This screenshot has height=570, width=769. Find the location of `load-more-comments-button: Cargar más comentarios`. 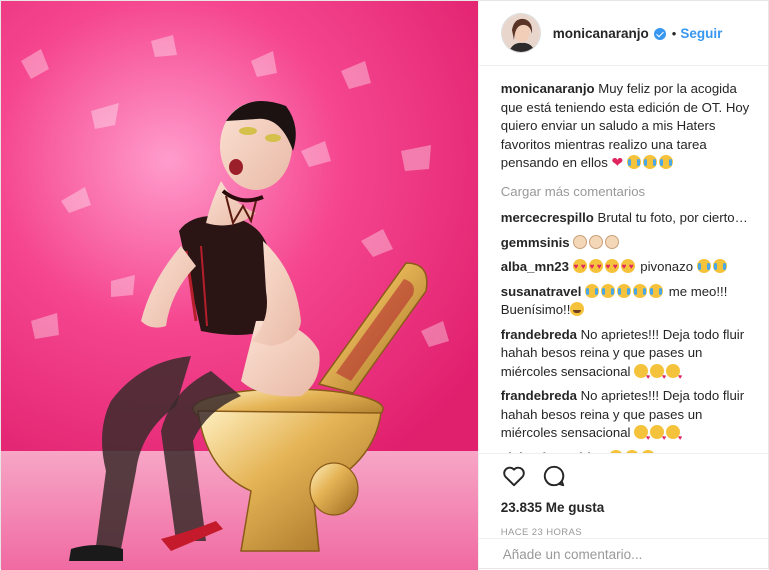

load-more-comments-button: Cargar más comentarios is located at coordinates (626, 192).